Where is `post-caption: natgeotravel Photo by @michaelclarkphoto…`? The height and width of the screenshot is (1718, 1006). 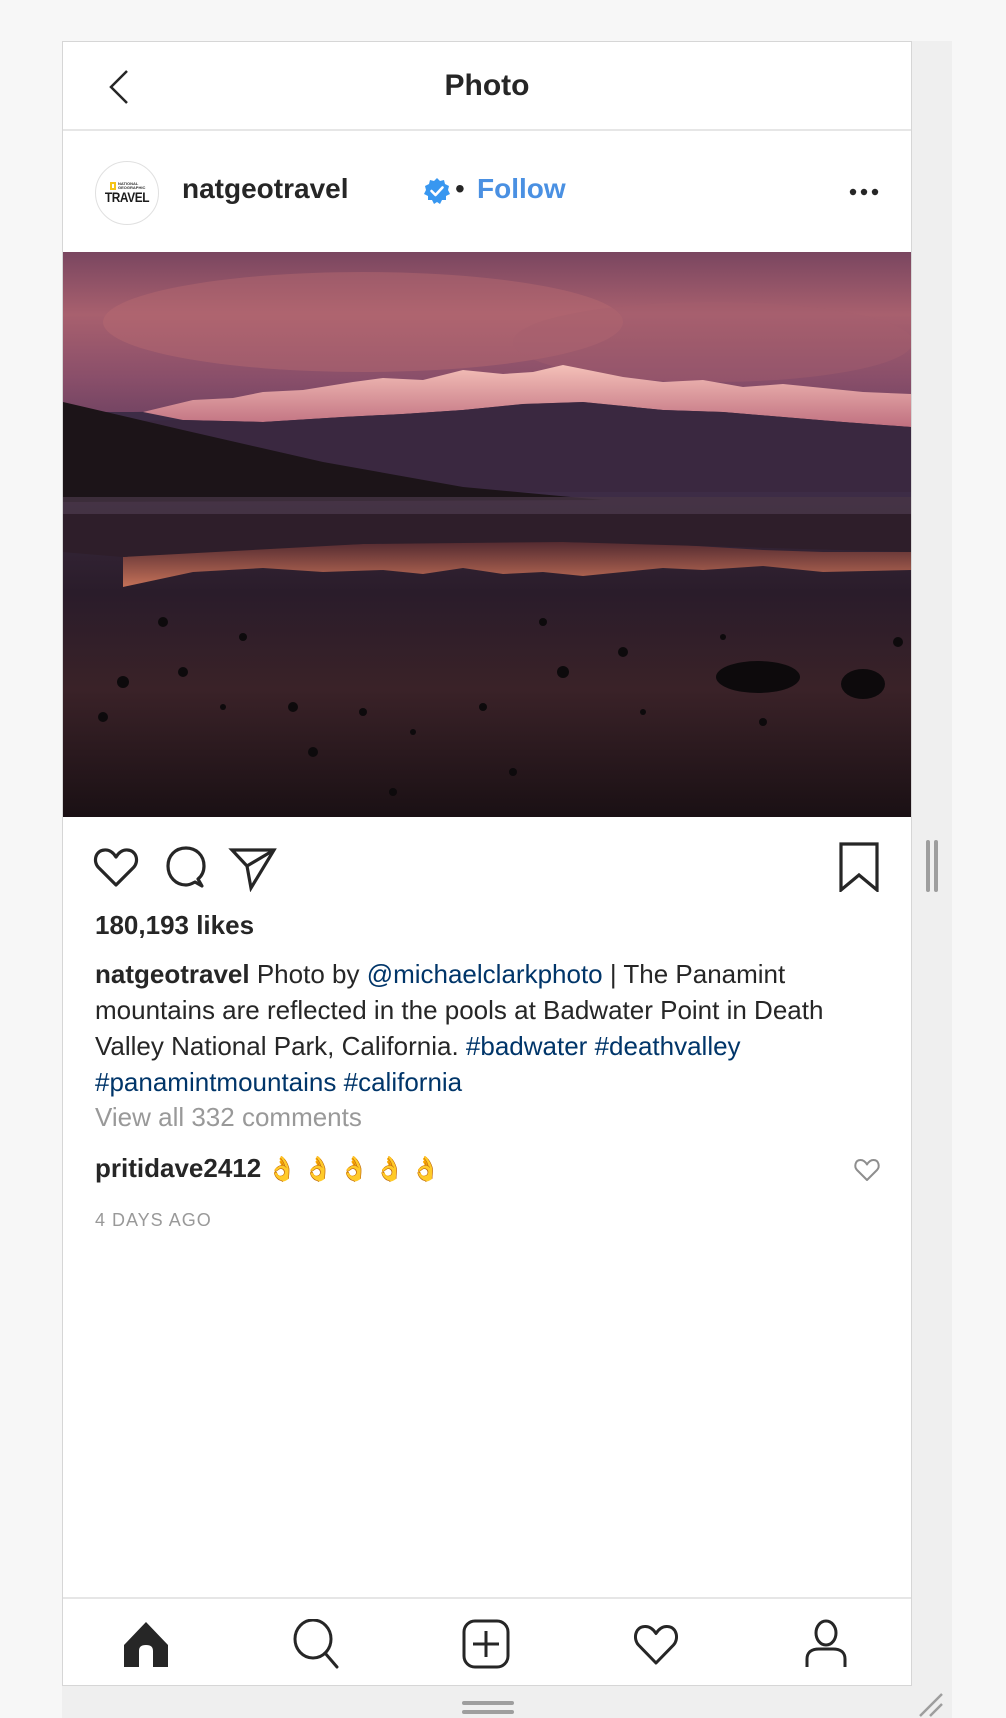
post-caption: natgeotravel Photo by @michaelclarkphoto… is located at coordinates (490, 1028).